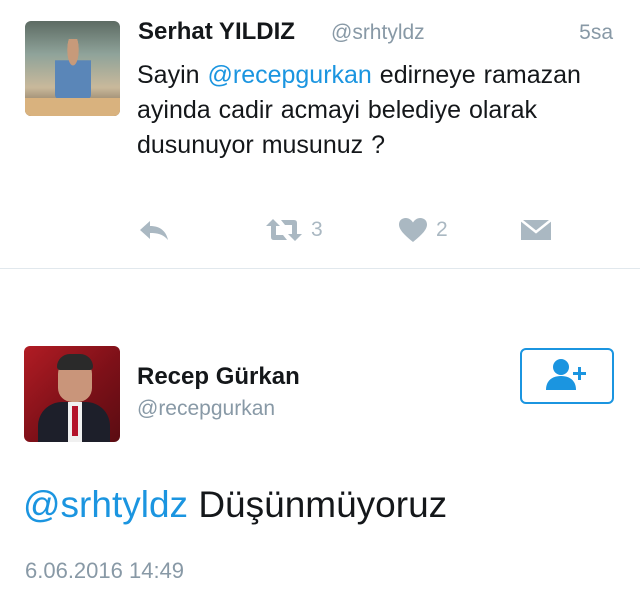  Describe the element at coordinates (105, 504) in the screenshot. I see `mention-link: @srhtyldz` at that location.